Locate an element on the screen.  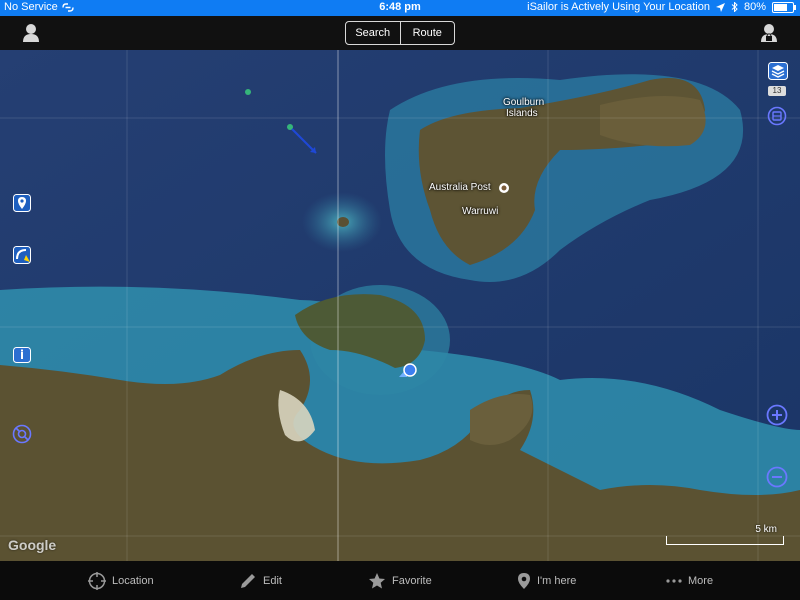
battery-icon is located at coordinates (784, 7).